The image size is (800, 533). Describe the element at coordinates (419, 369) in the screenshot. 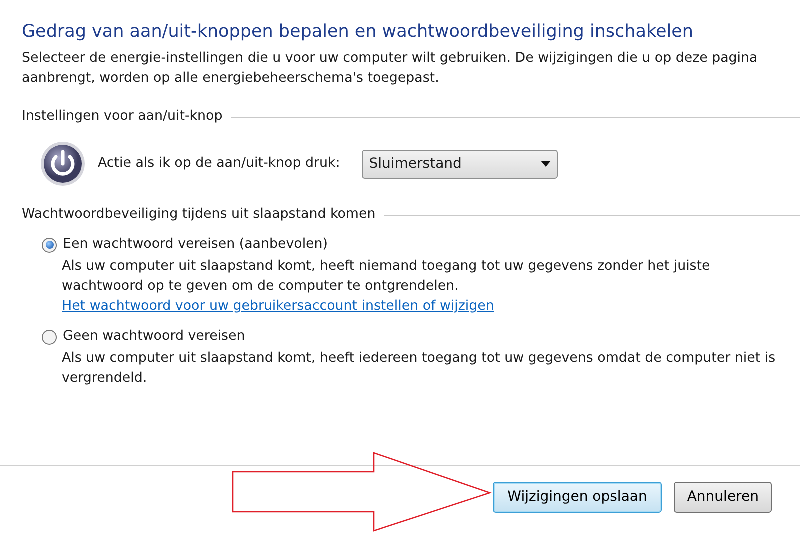

I see `option-description: Als uw computer uit slaapstand komt, heeft iedereen toegang tot uw gegevens omdat de computer niet is vergrendeld.` at that location.